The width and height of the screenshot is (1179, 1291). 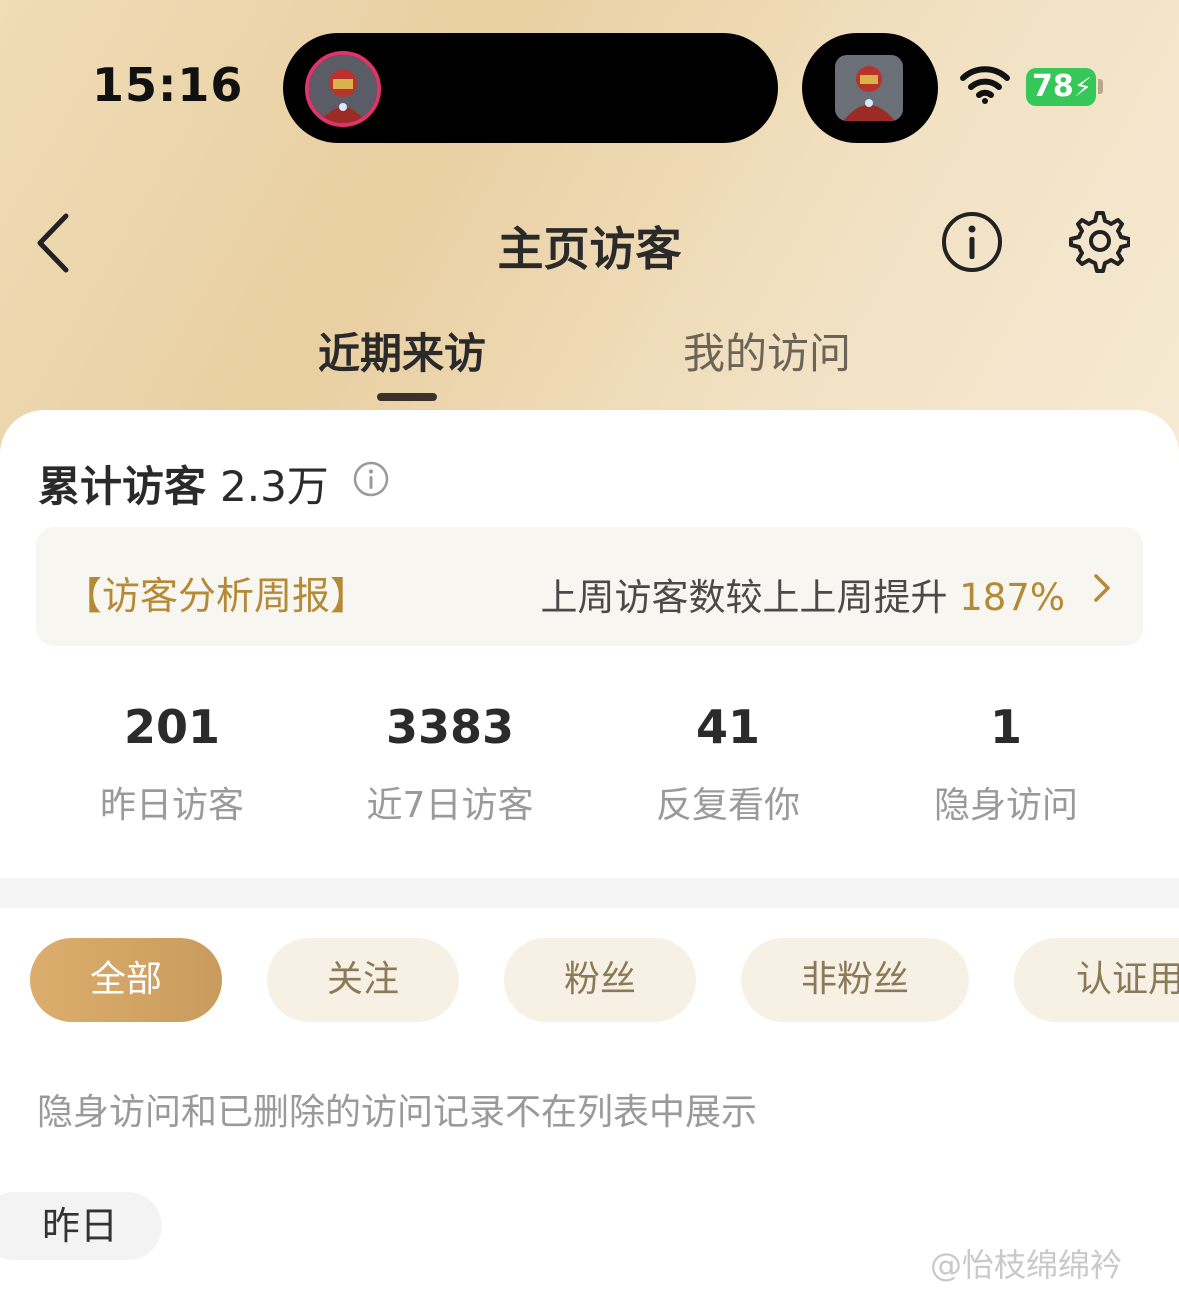 What do you see at coordinates (1005, 727) in the screenshot?
I see `stat-value: 1` at bounding box center [1005, 727].